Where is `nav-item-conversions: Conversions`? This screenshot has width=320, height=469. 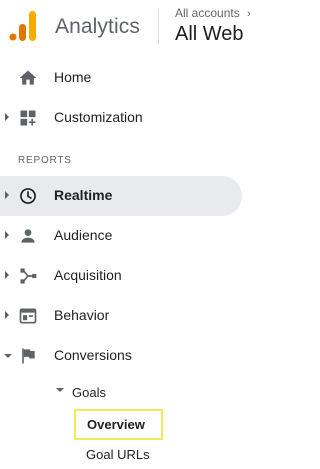 nav-item-conversions: Conversions is located at coordinates (121, 356).